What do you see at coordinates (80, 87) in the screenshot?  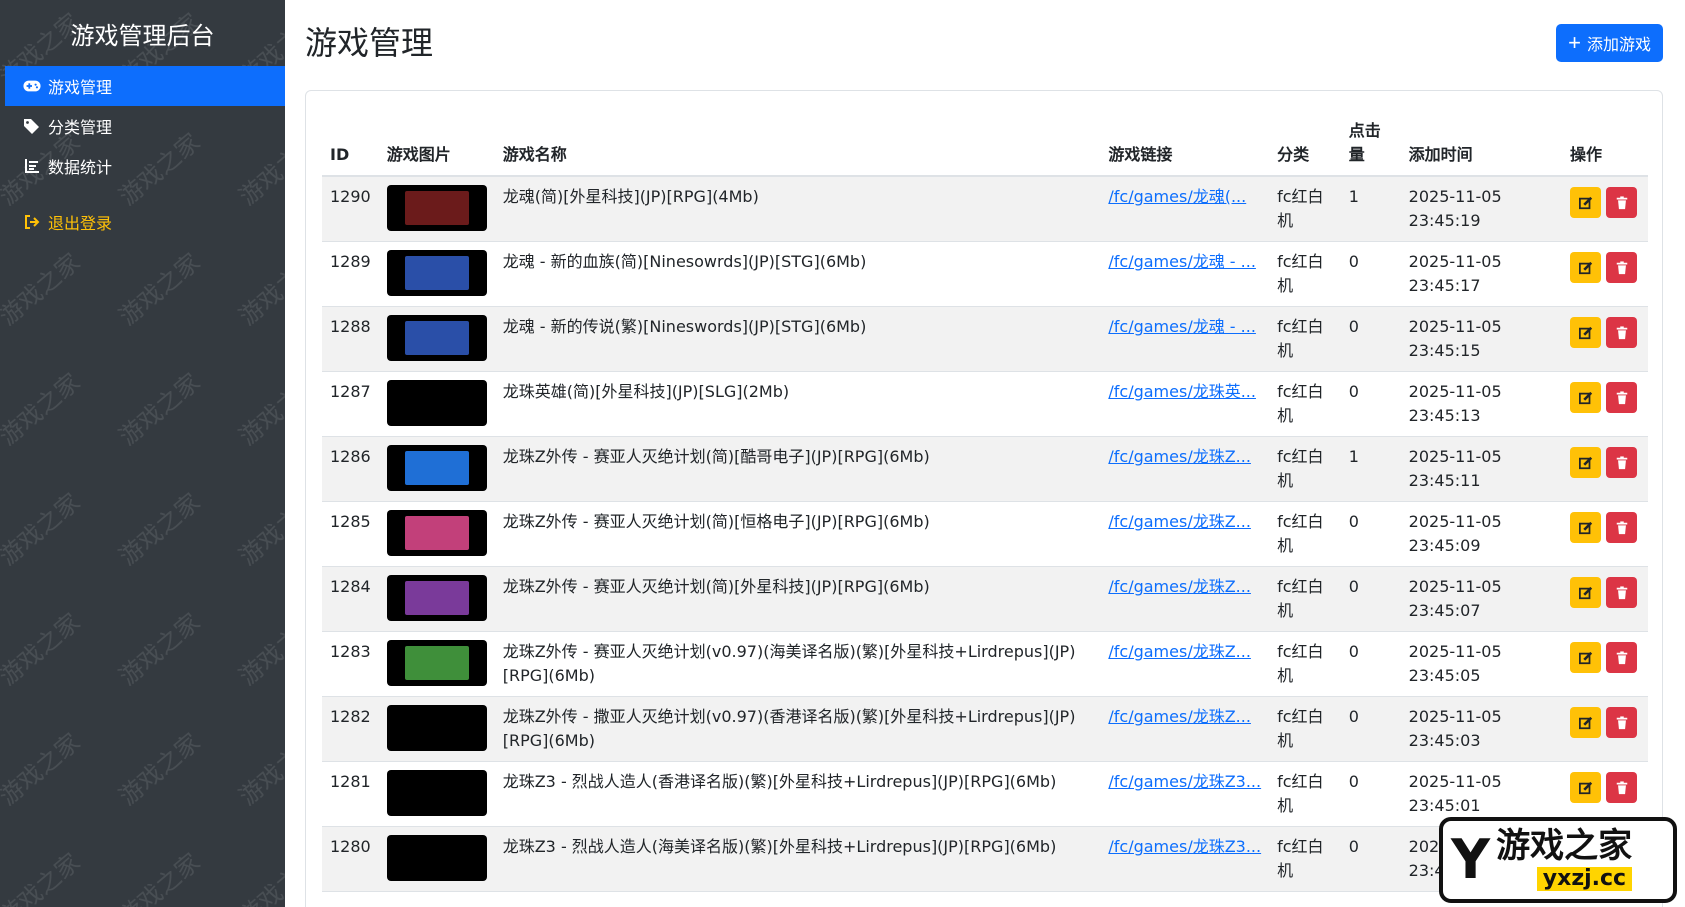 I see `sidebar-item-label: 游戏管理` at bounding box center [80, 87].